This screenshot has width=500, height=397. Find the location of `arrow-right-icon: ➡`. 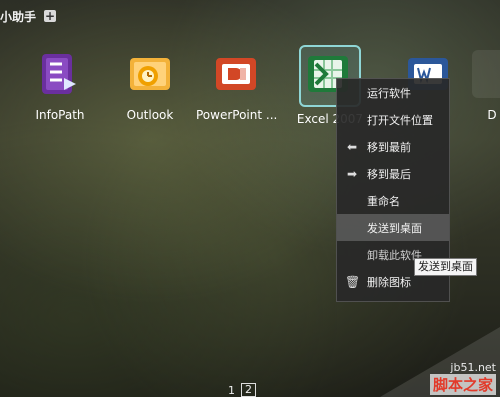

arrow-right-icon: ➡ is located at coordinates (352, 173).